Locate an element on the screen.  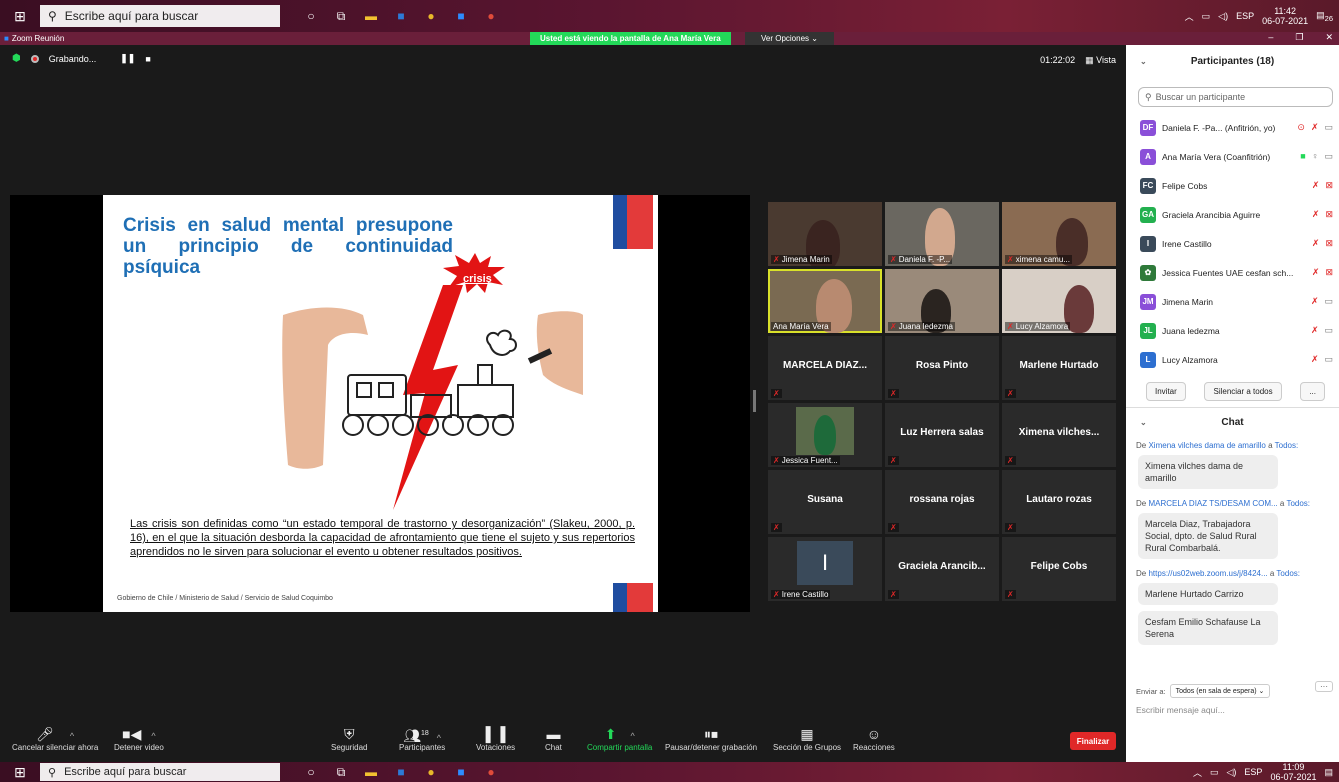
breakout-rooms-button: ▦ Sección de Grupos is located at coordinates (807, 738).